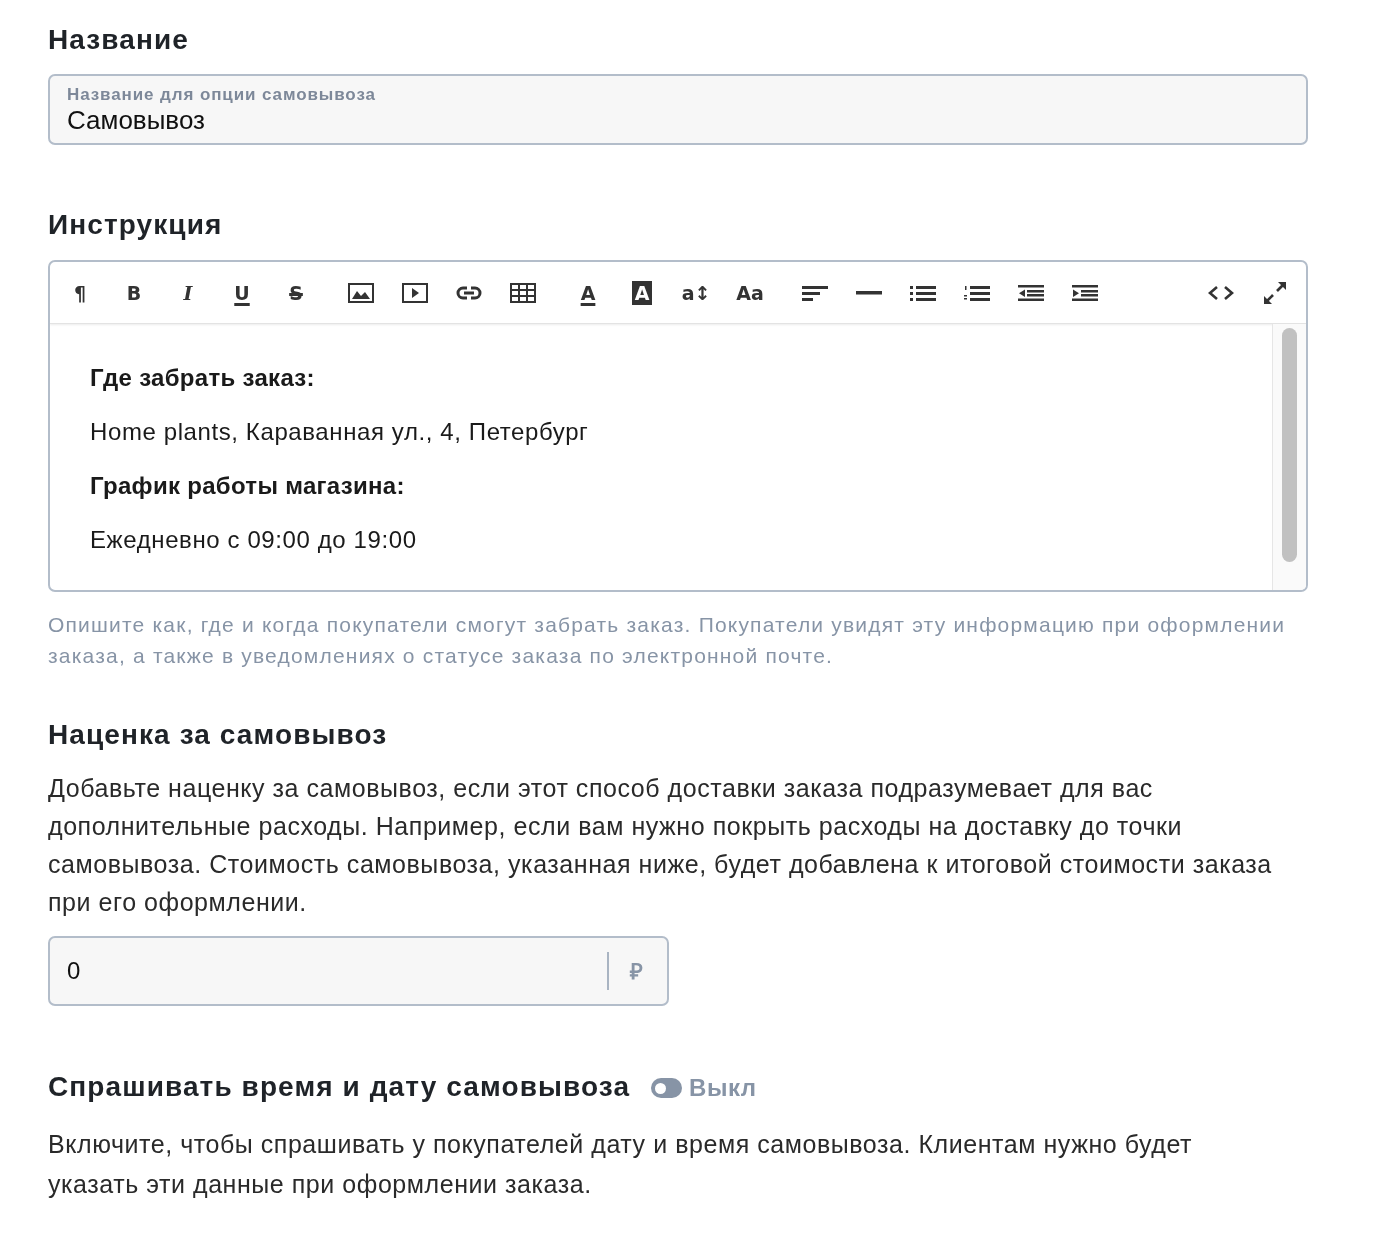 The height and width of the screenshot is (1236, 1384). I want to click on section-heading: Инструкция, so click(136, 225).